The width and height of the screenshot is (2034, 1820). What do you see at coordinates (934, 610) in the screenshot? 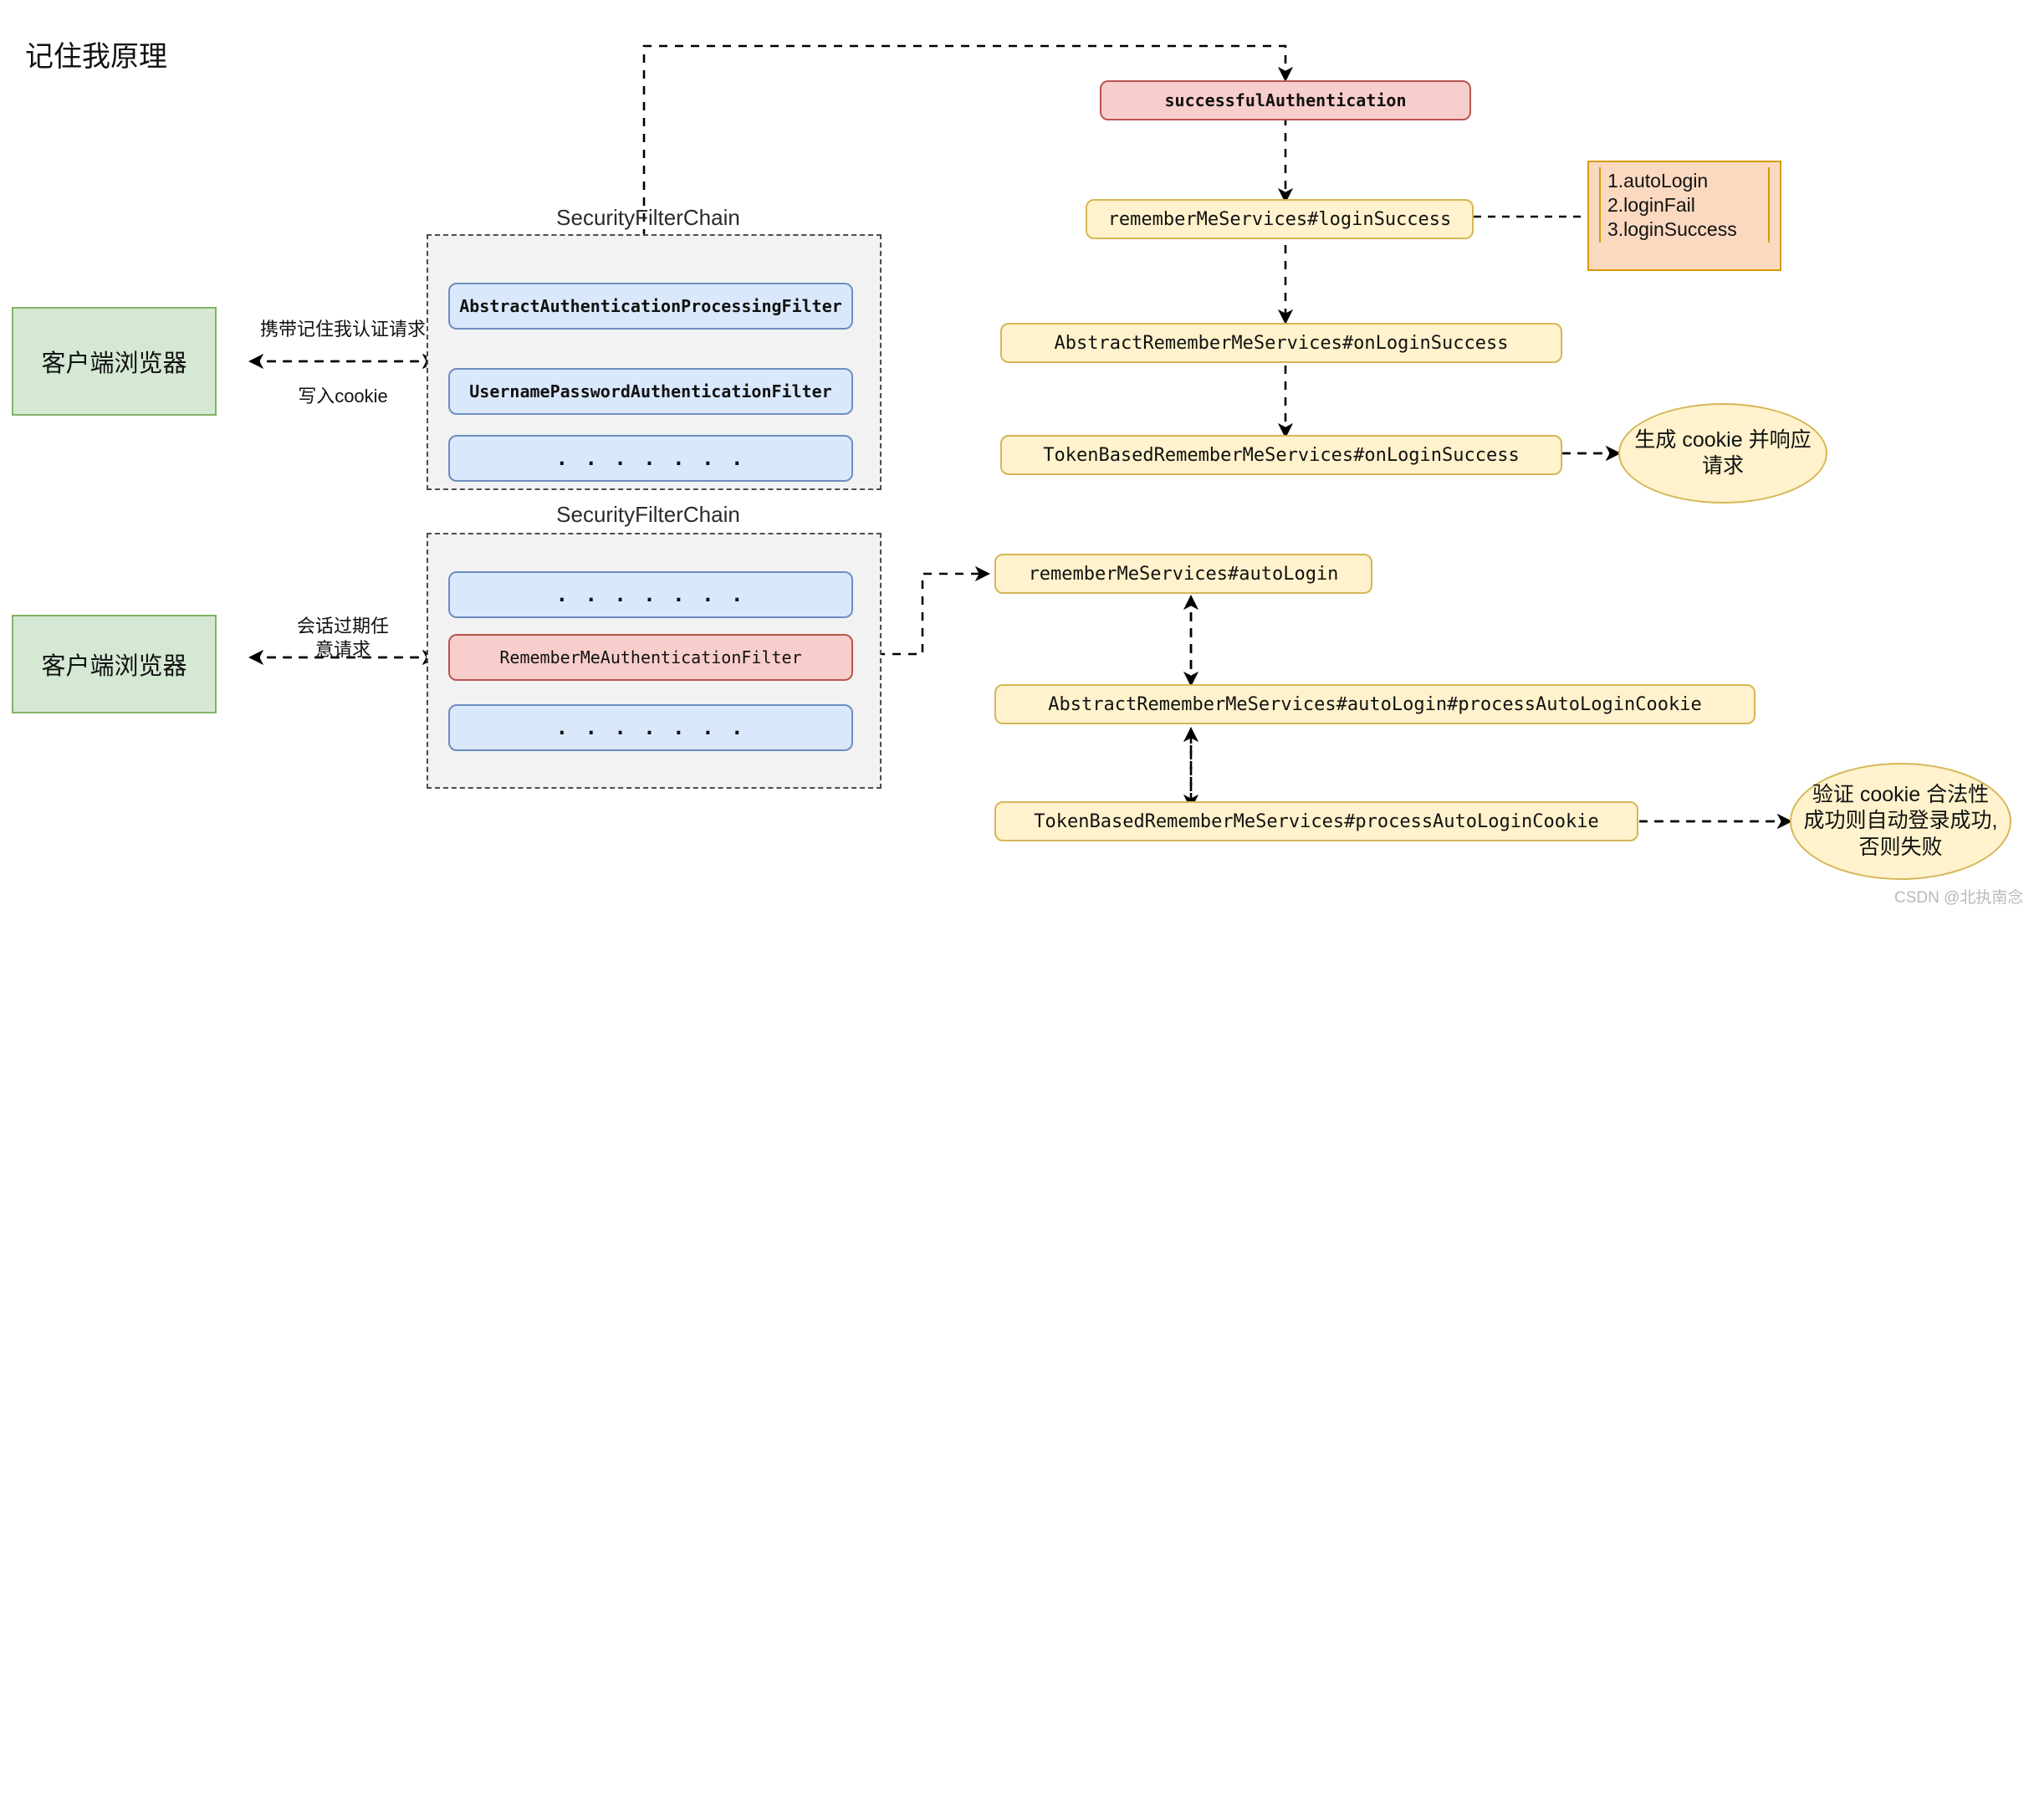
I see `edge-rememberme-filter-to-autologin` at bounding box center [934, 610].